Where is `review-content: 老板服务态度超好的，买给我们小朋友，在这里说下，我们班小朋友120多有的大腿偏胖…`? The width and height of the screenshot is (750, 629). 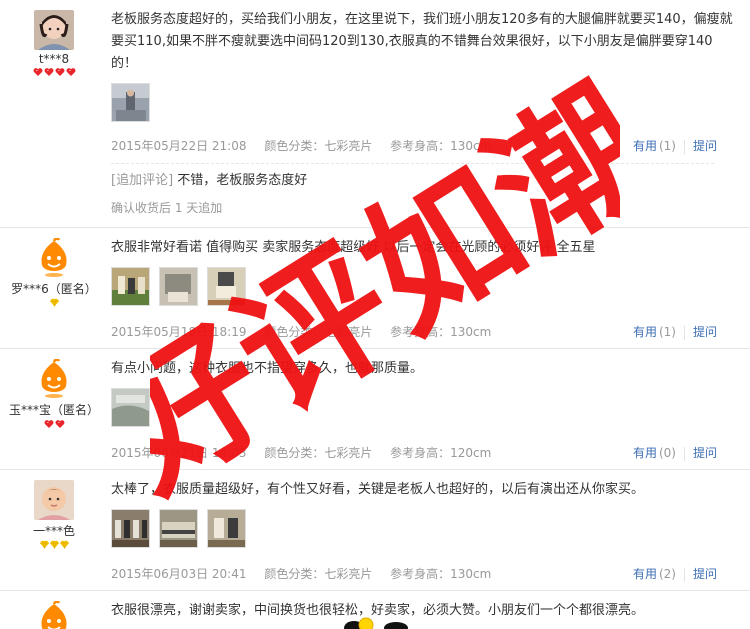 review-content: 老板服务态度超好的，买给我们小朋友，在这里说下，我们班小朋友120多有的大腿偏胖… is located at coordinates (423, 65).